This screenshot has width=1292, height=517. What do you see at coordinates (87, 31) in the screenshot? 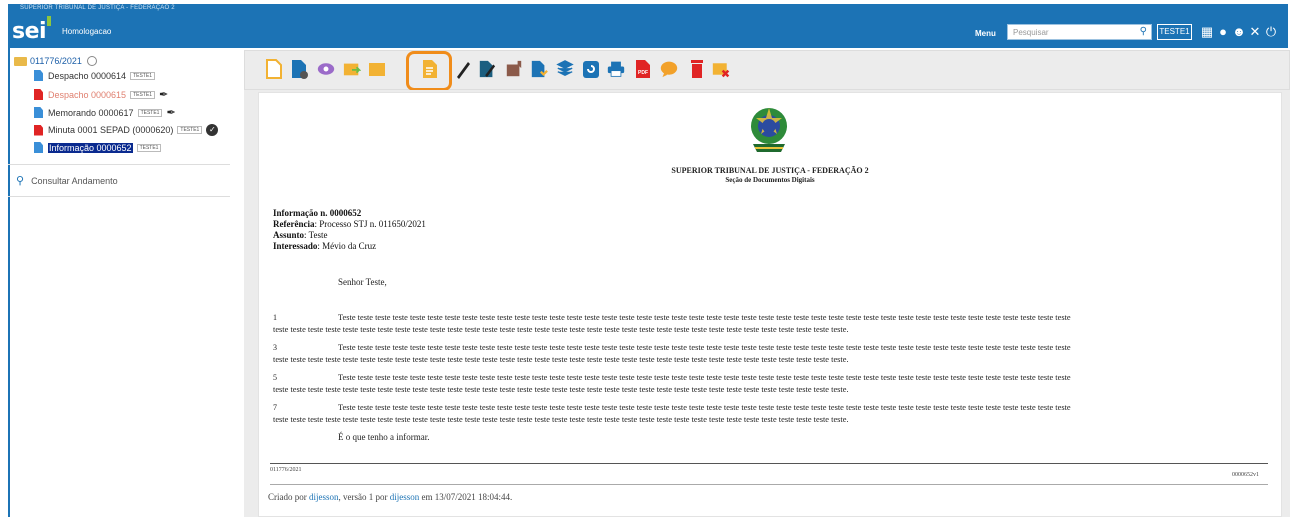
I see `environment-label: Homologacao` at bounding box center [87, 31].